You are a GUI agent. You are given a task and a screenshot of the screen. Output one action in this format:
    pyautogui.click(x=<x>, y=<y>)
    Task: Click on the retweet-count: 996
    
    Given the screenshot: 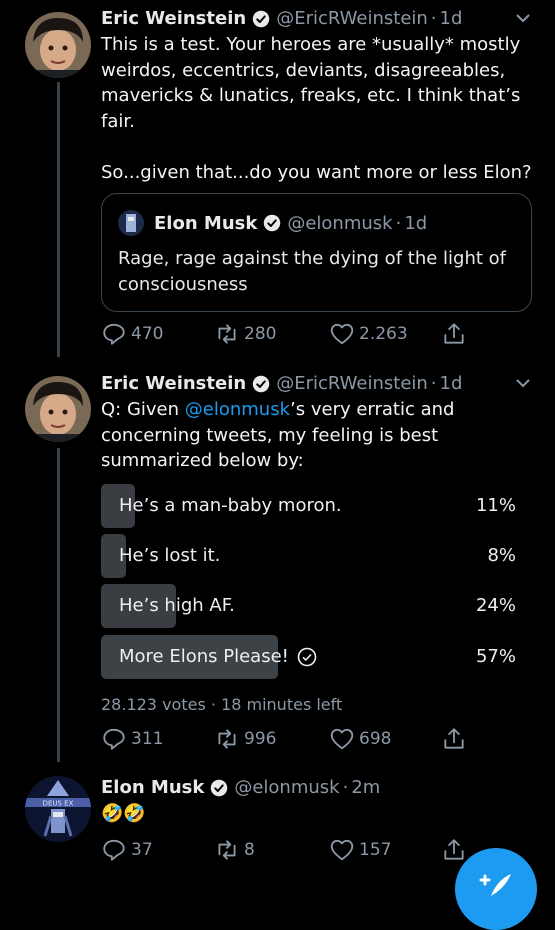 What is the action you would take?
    pyautogui.click(x=260, y=739)
    